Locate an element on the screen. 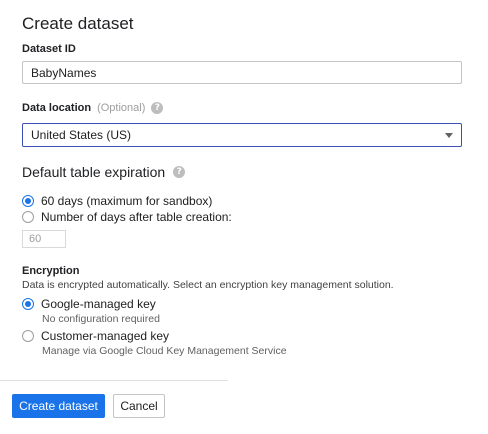  encryption-option-google-managed: Google-managed key is located at coordinates (89, 304).